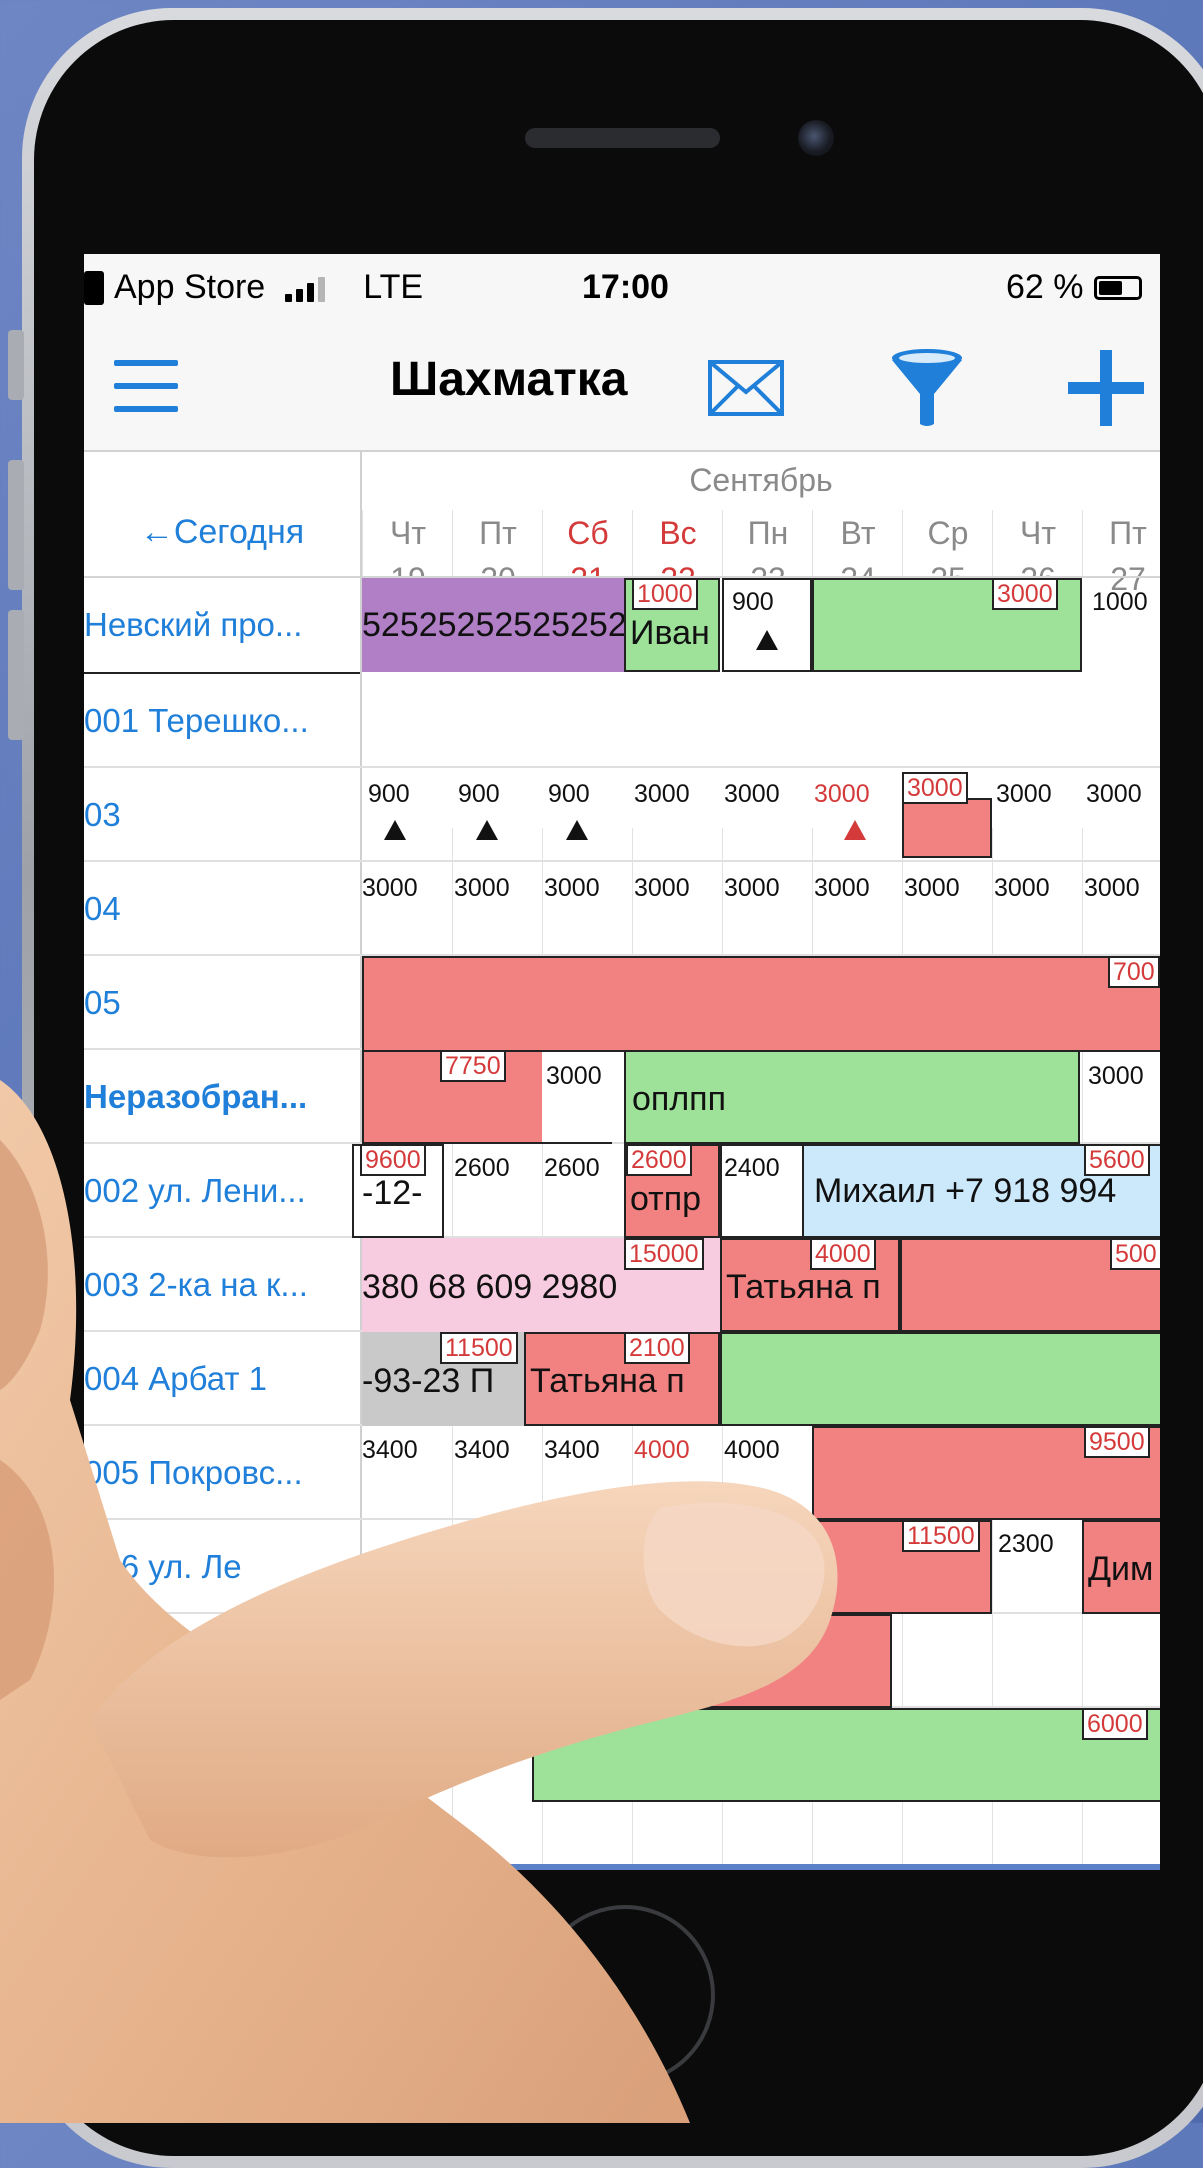 The width and height of the screenshot is (1203, 2168). I want to click on room-label: 04, so click(222, 909).